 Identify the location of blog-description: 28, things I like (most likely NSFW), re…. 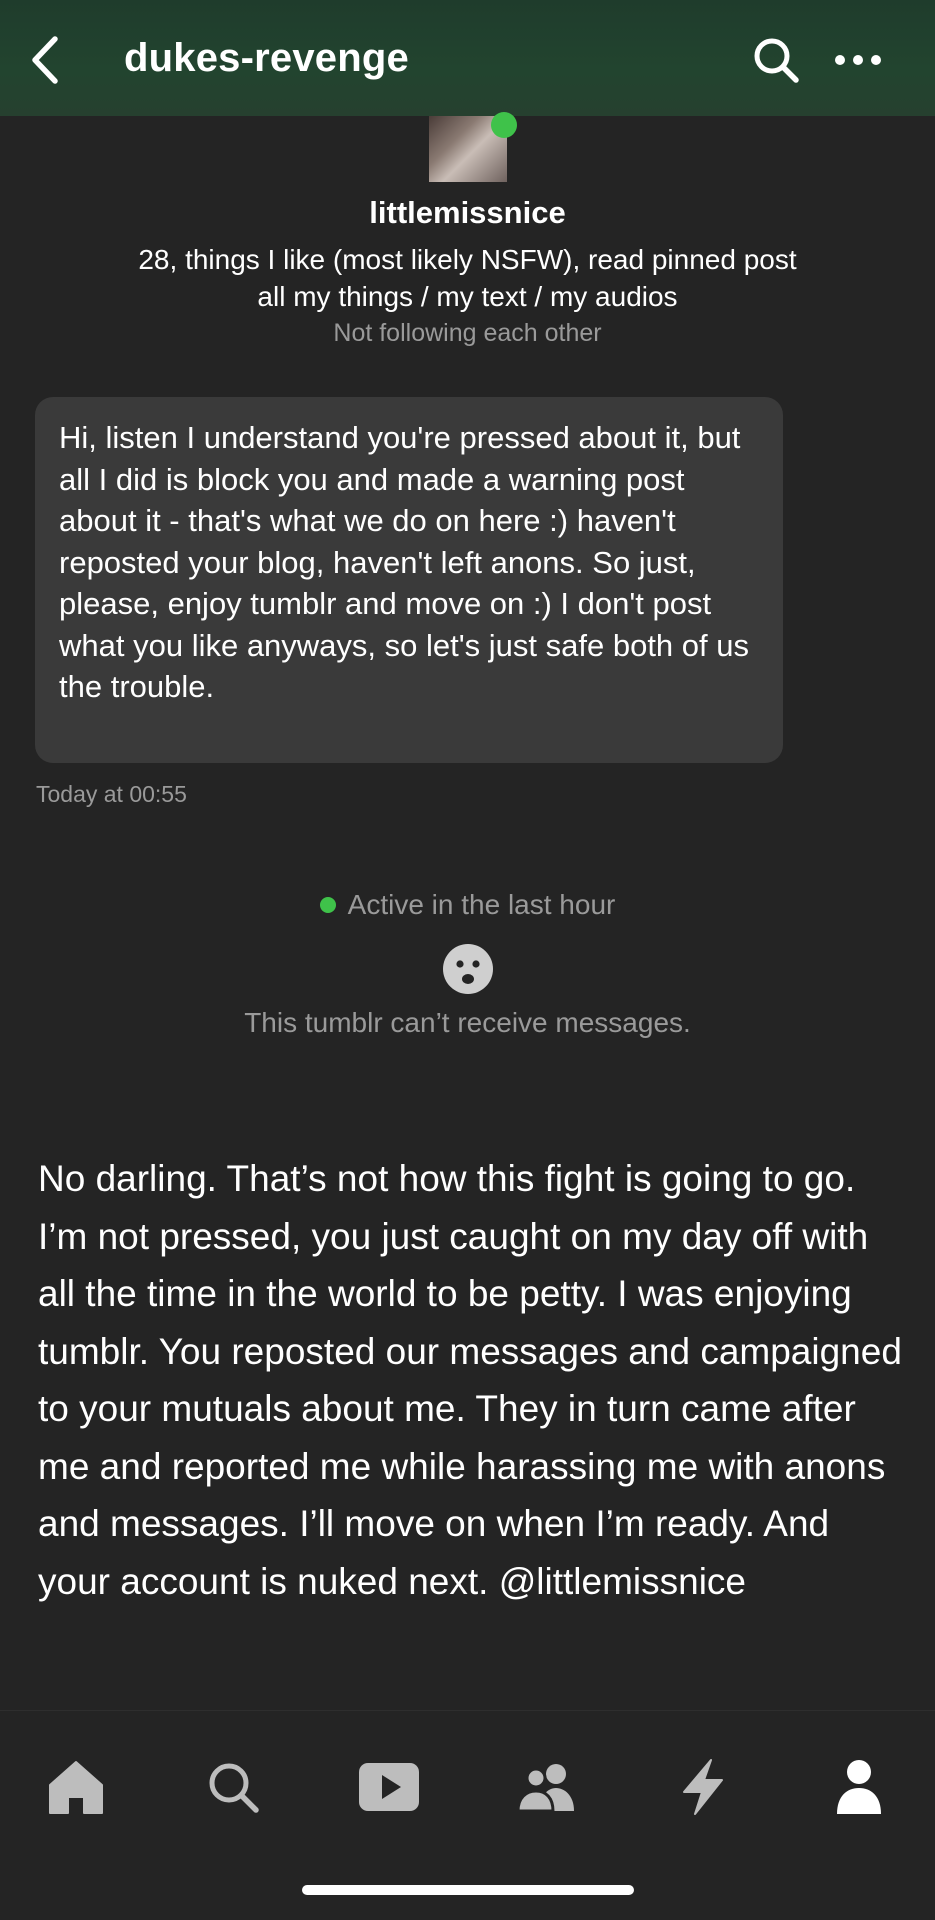
(467, 278).